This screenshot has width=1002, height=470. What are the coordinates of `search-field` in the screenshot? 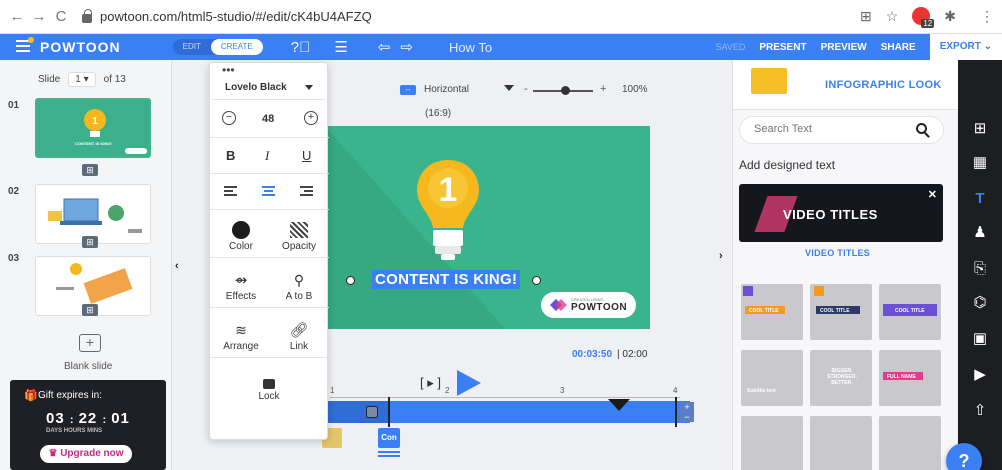 It's located at (841, 130).